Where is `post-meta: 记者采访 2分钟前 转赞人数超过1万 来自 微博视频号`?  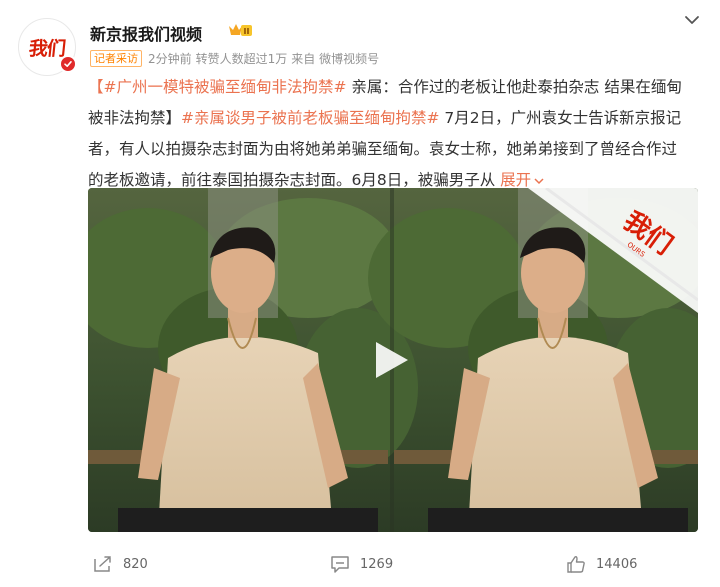
post-meta: 记者采访 2分钟前 转赞人数超过1万 来自 微博视频号 is located at coordinates (234, 58).